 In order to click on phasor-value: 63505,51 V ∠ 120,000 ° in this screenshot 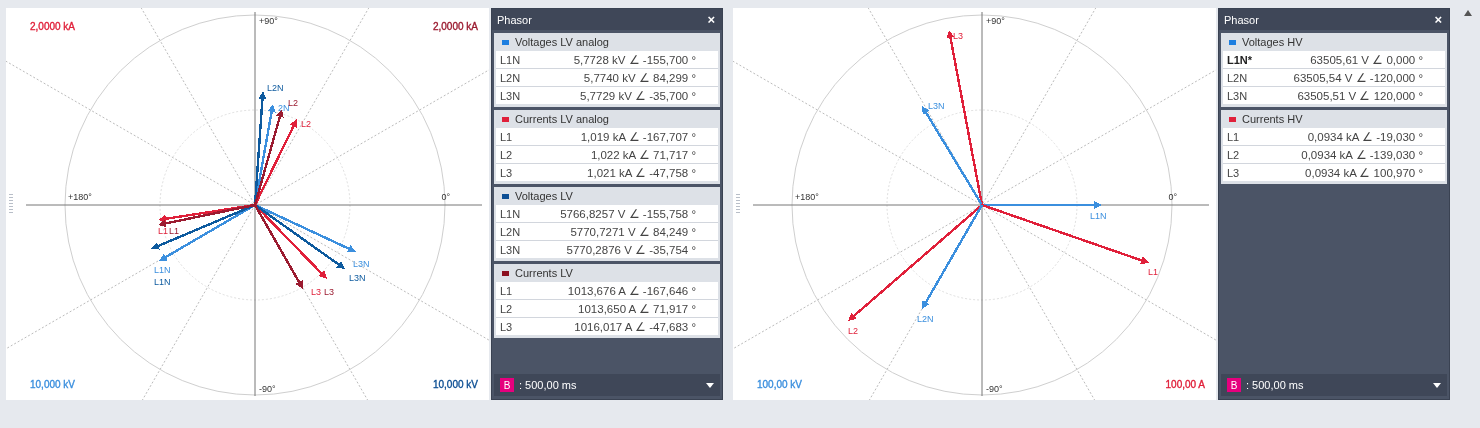, I will do `click(1360, 95)`.